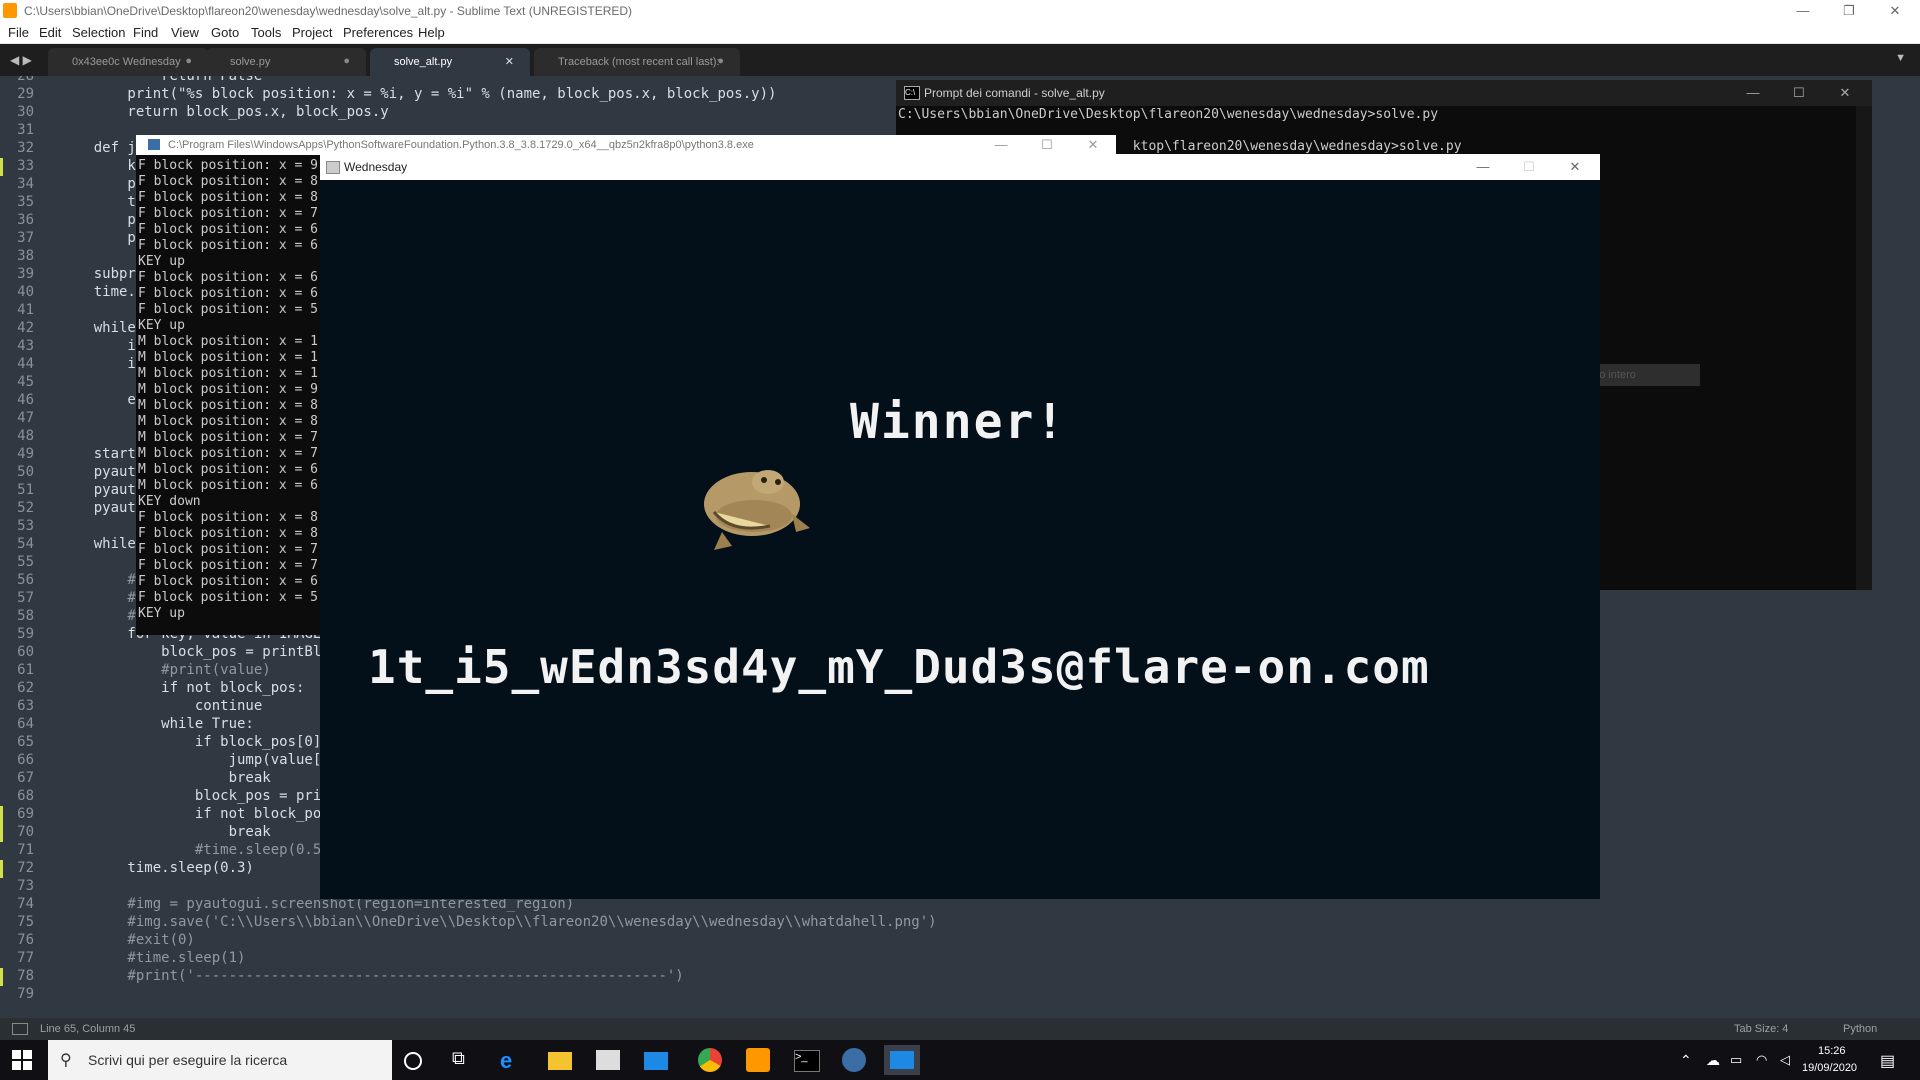  What do you see at coordinates (25, 328) in the screenshot?
I see `line-number: 42` at bounding box center [25, 328].